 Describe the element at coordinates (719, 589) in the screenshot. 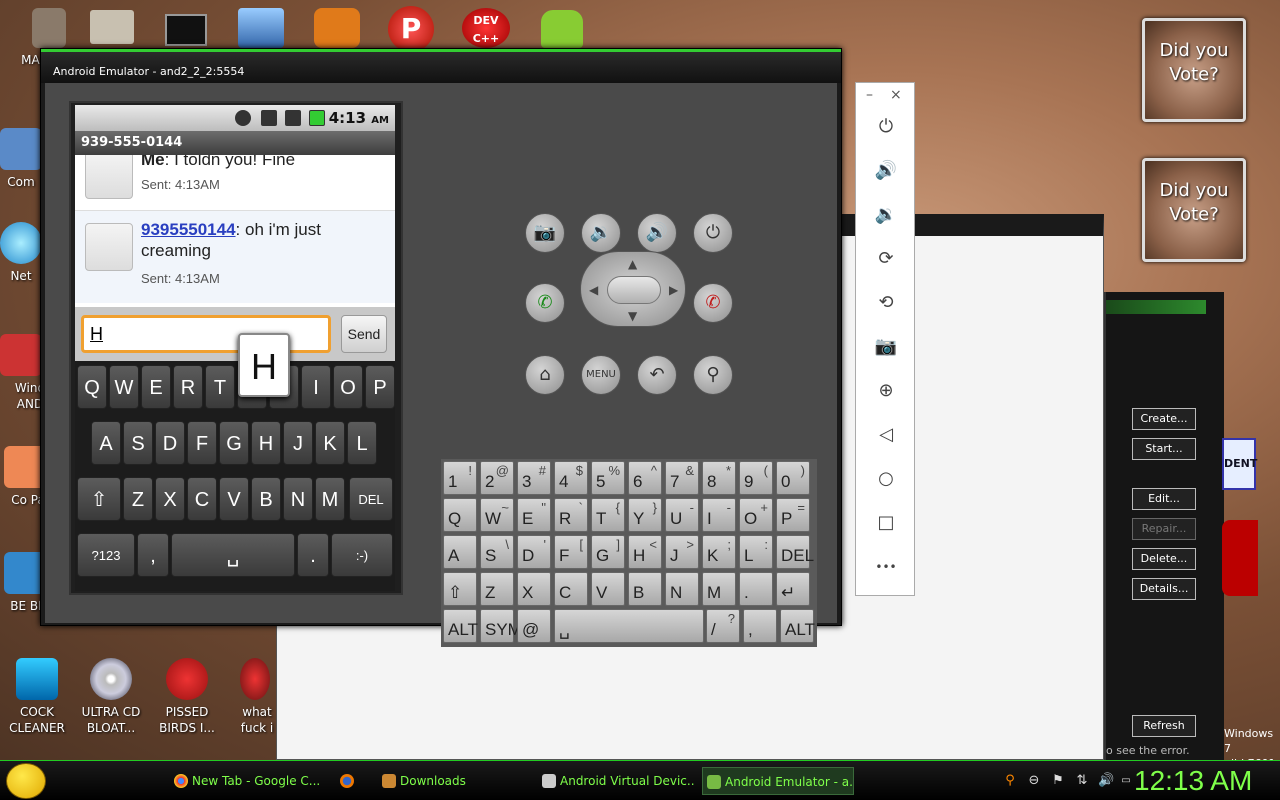

I see `hw-key-3-7: M` at that location.